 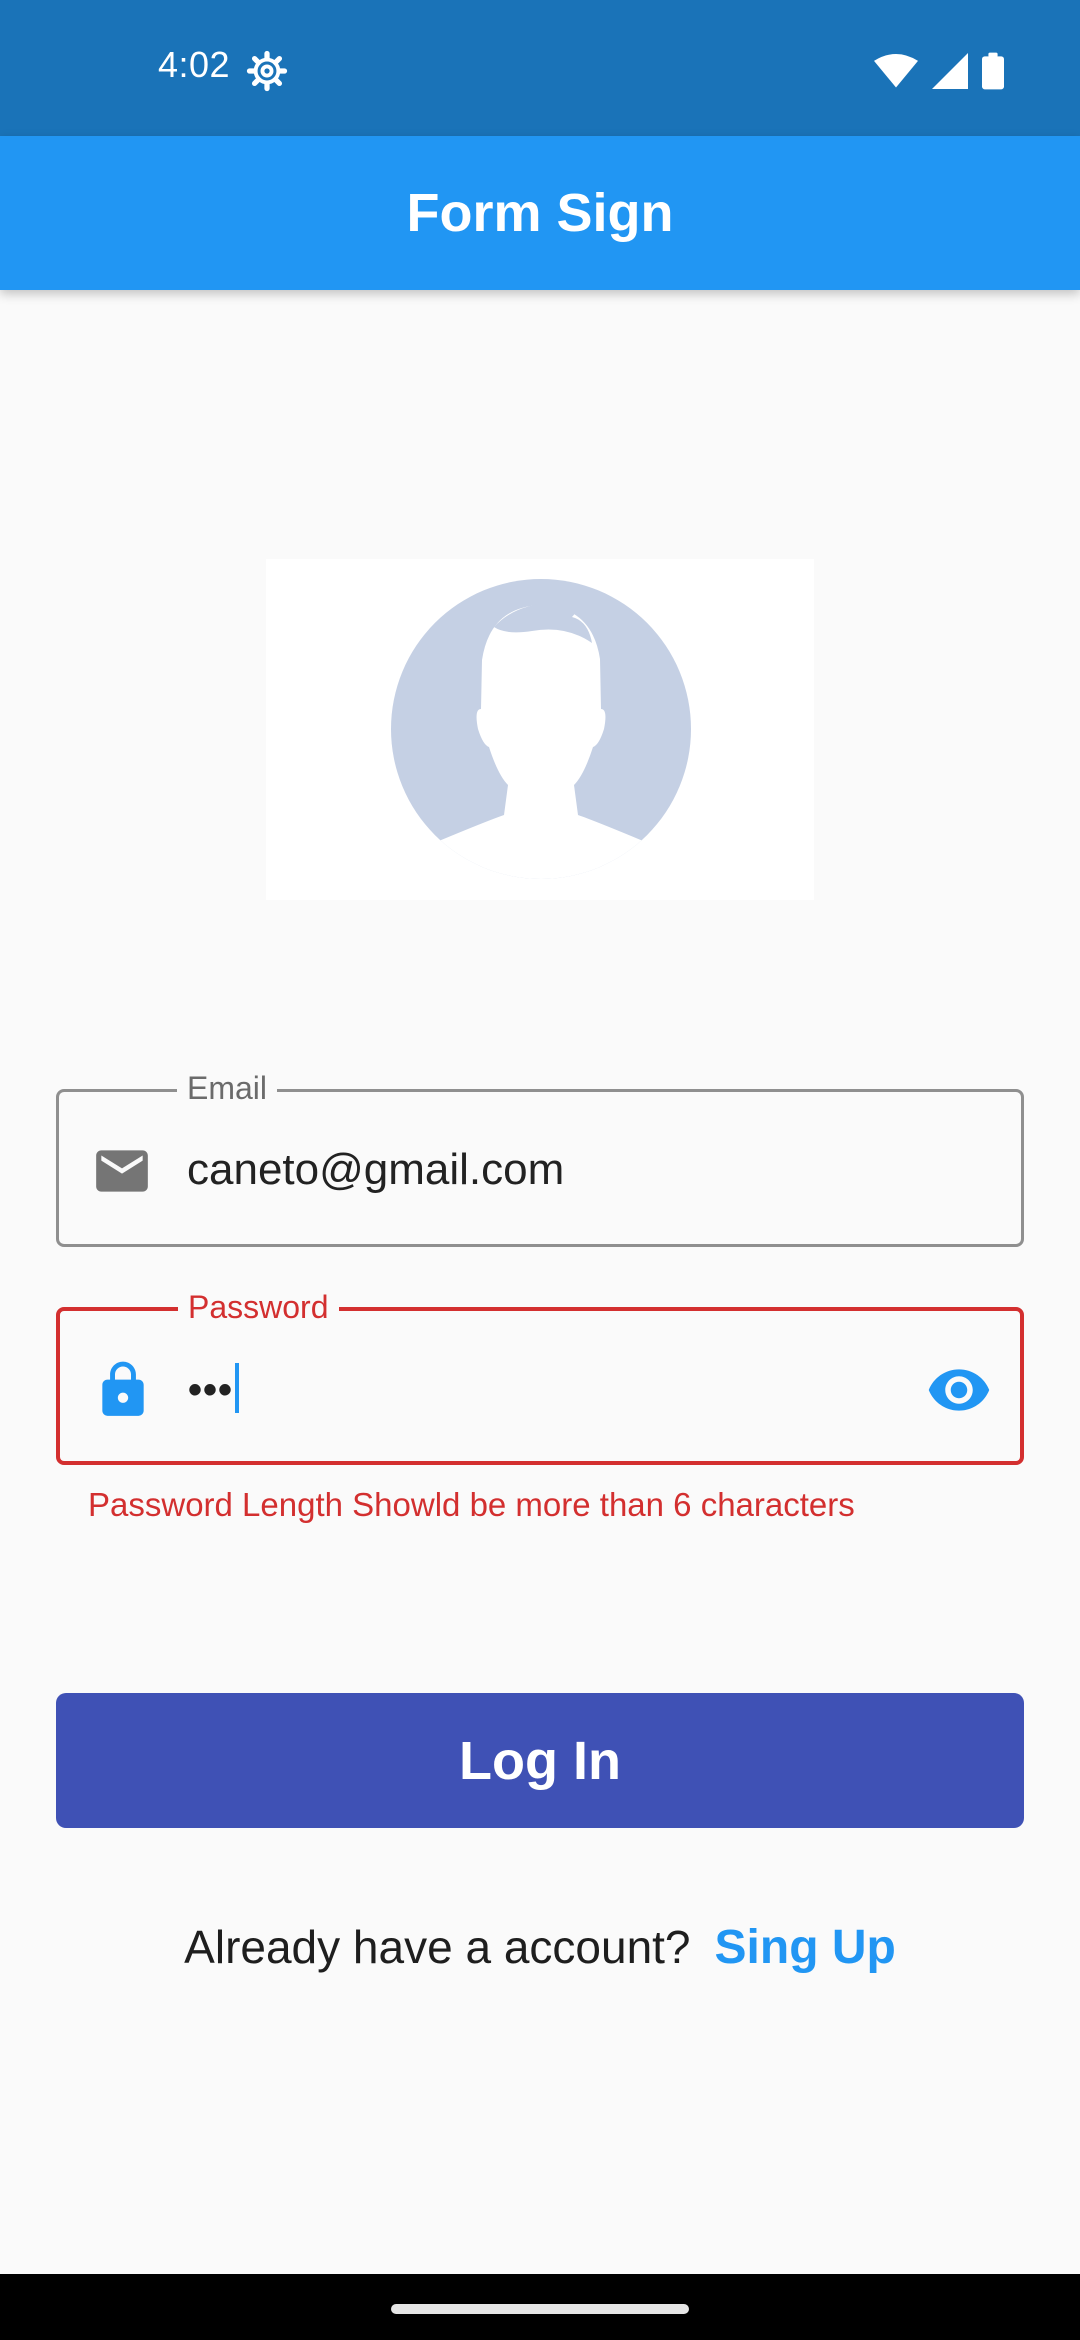 What do you see at coordinates (437, 1947) in the screenshot?
I see `signup-prompt: Already have a account?` at bounding box center [437, 1947].